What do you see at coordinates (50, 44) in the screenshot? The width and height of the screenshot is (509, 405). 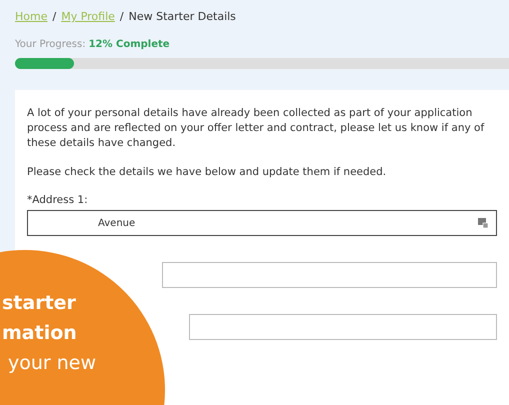 I see `progress-label: Your Progress:` at bounding box center [50, 44].